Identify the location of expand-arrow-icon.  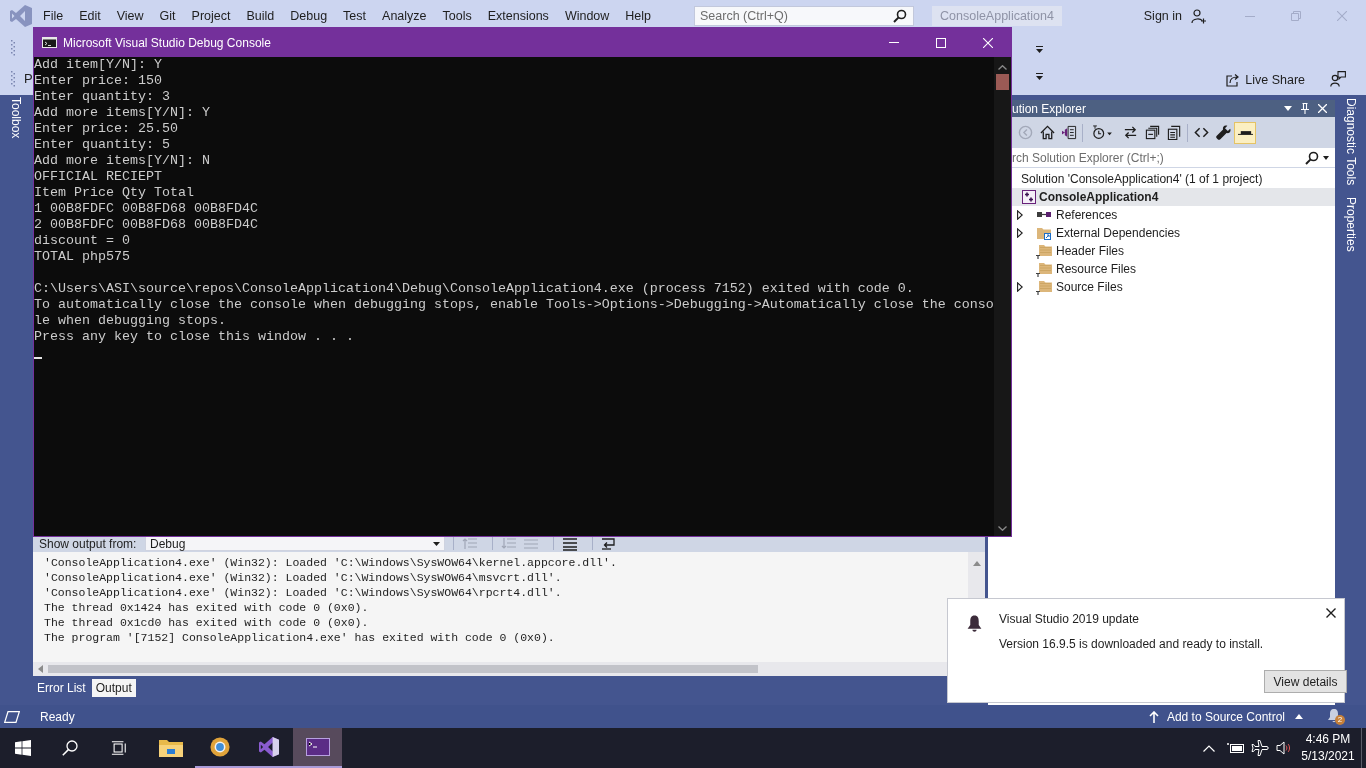
(1020, 287).